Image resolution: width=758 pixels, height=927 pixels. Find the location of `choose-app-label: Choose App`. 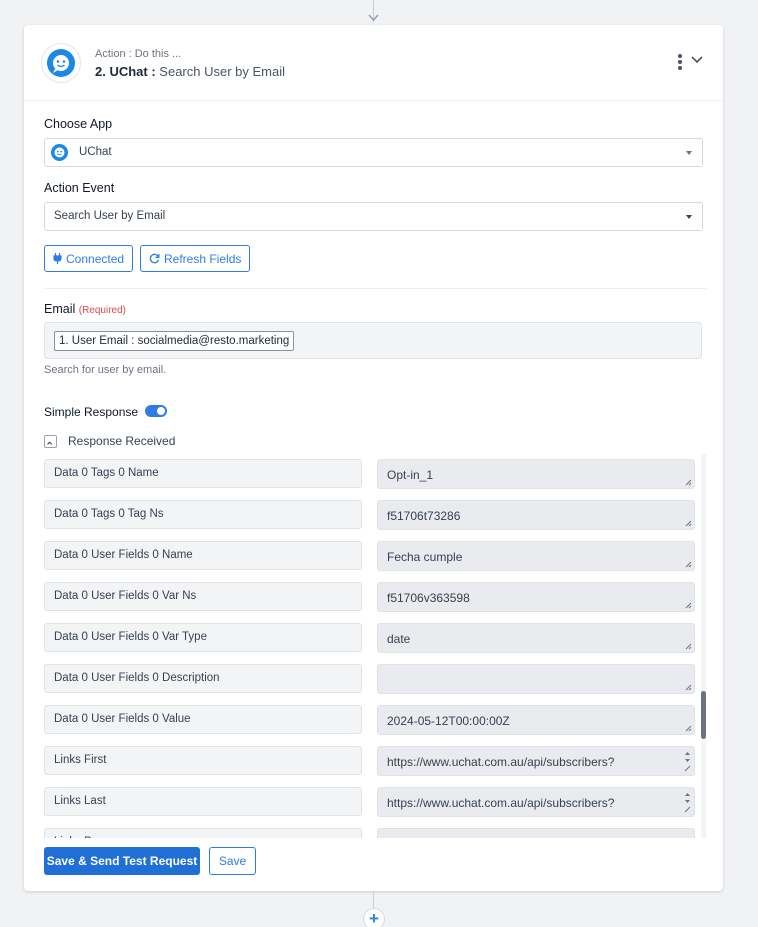

choose-app-label: Choose App is located at coordinates (78, 124).